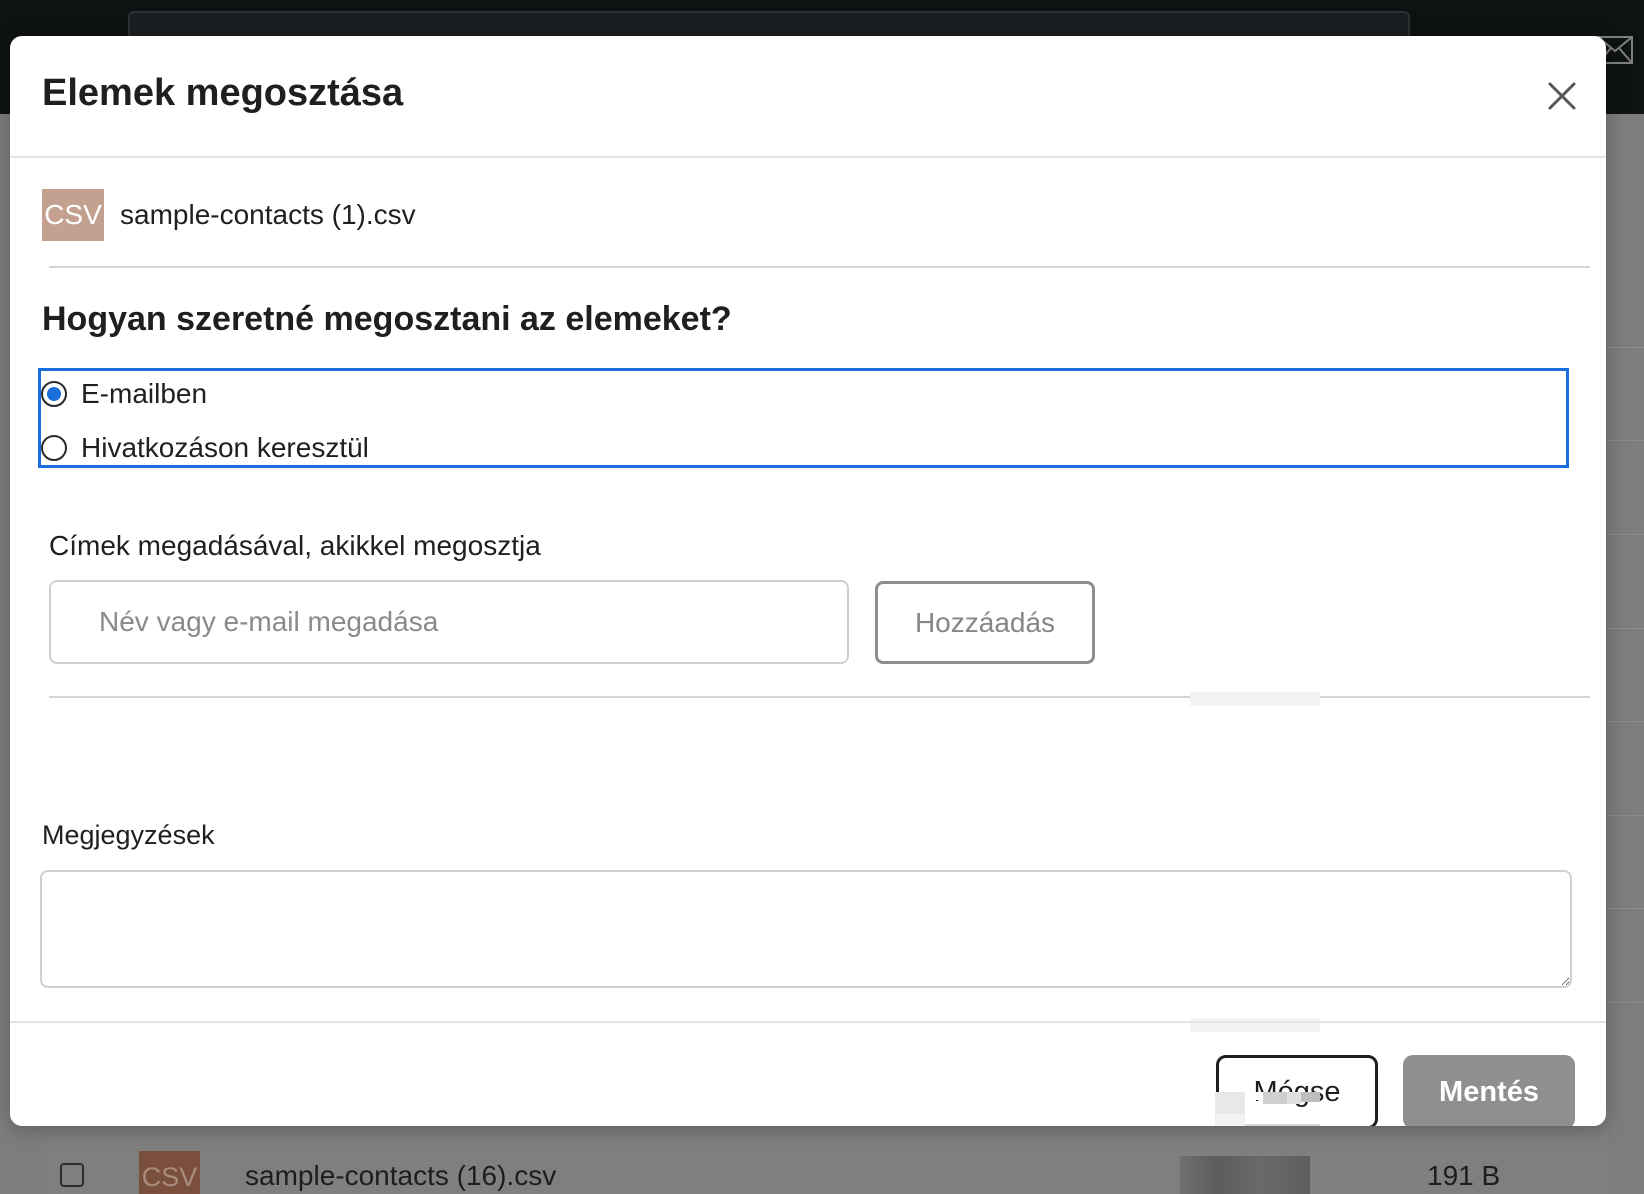  What do you see at coordinates (808, 97) in the screenshot?
I see `dialog-header: Elemek megosztása` at bounding box center [808, 97].